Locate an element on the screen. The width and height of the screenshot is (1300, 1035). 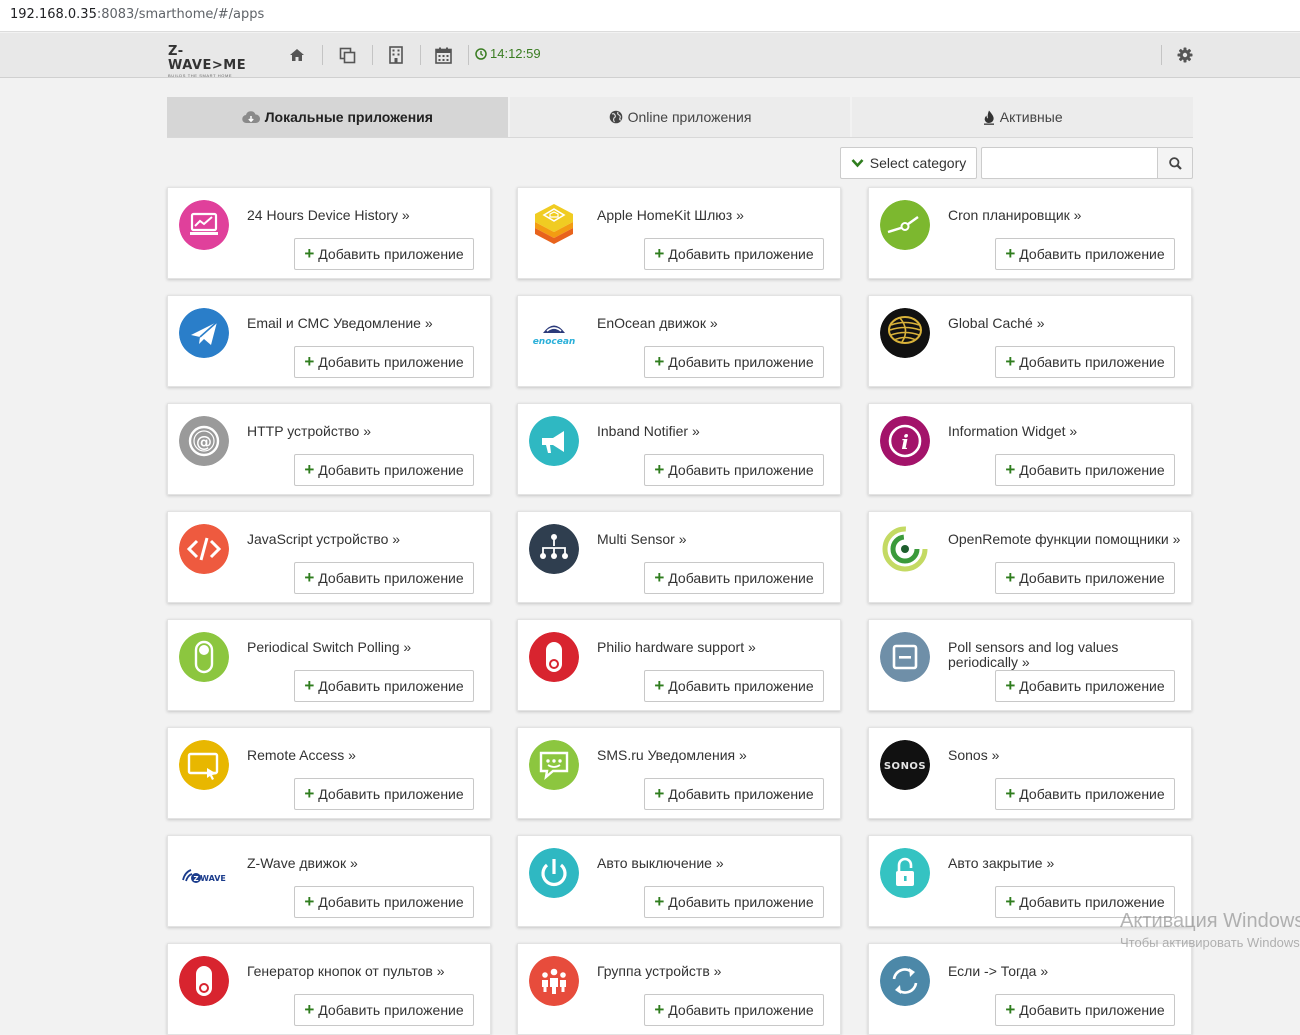
app-title-link: Z-Wave движок » is located at coordinates (364, 863).